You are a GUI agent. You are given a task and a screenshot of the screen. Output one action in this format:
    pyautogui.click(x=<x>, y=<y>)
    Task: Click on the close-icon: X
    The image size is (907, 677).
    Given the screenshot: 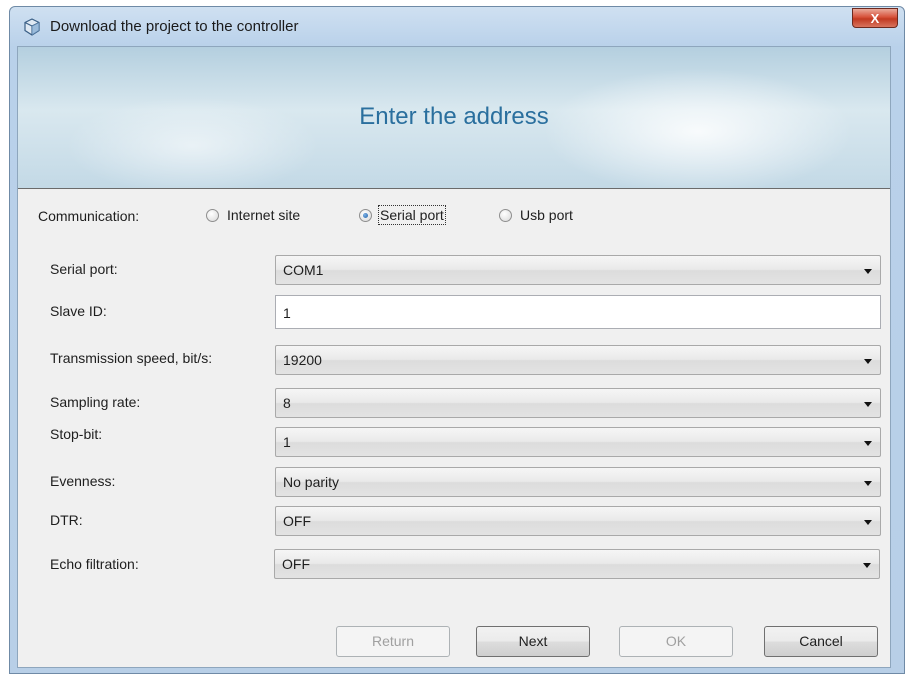 What is the action you would take?
    pyautogui.click(x=875, y=18)
    